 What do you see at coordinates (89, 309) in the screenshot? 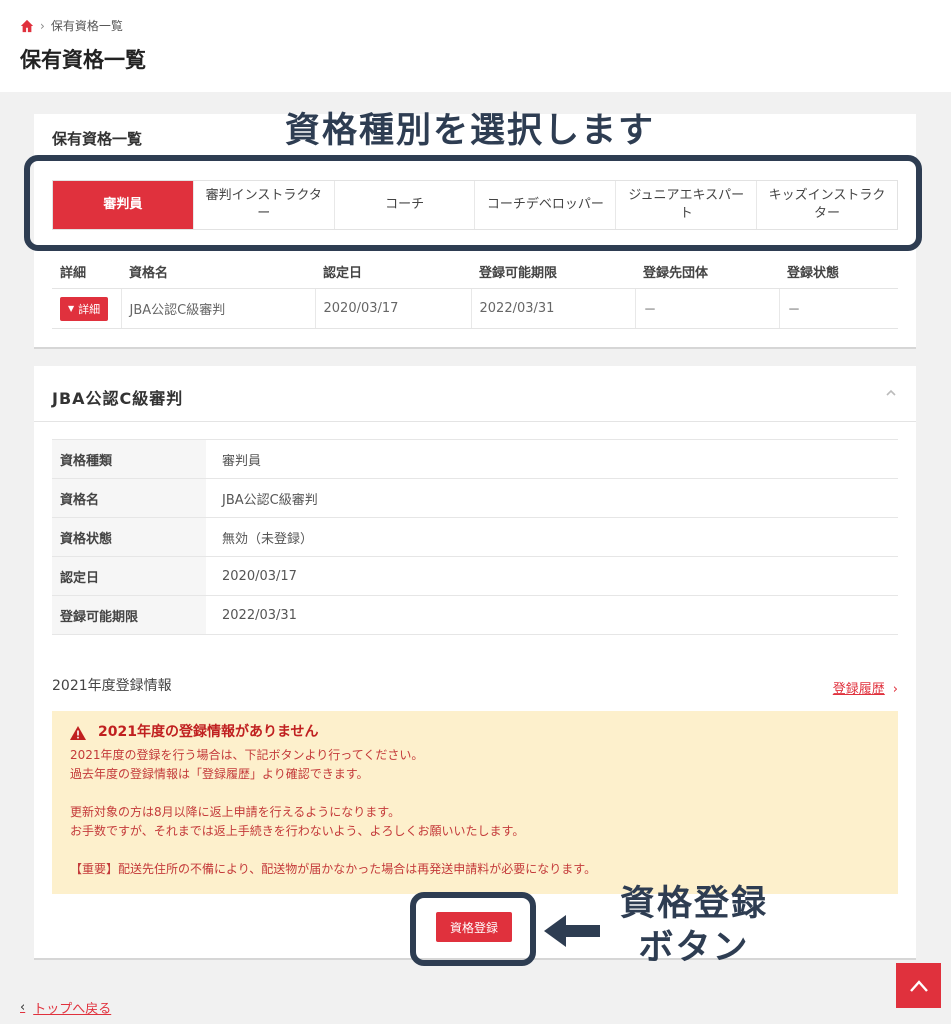
I see `detail-button-label: 詳細` at bounding box center [89, 309].